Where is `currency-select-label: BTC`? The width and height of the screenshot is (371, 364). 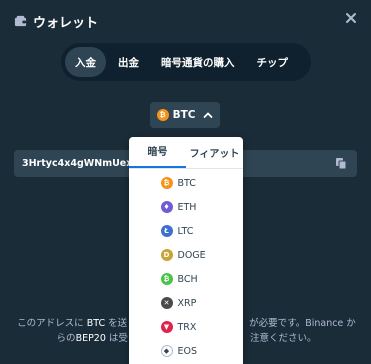
currency-select-label: BTC is located at coordinates (184, 115).